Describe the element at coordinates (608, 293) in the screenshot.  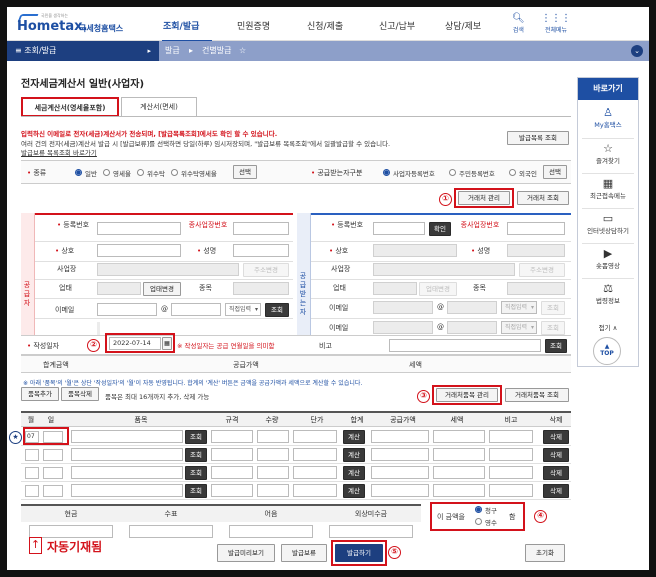
I see `quick-law: ⚖ 법령정보` at that location.